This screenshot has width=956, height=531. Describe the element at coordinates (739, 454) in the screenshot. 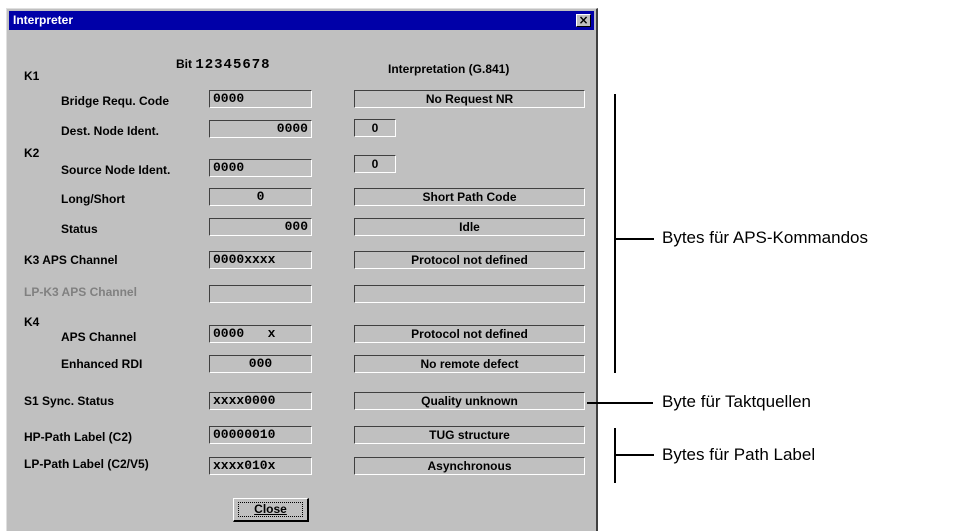

I see `path-annotation: Bytes für Path Label` at that location.